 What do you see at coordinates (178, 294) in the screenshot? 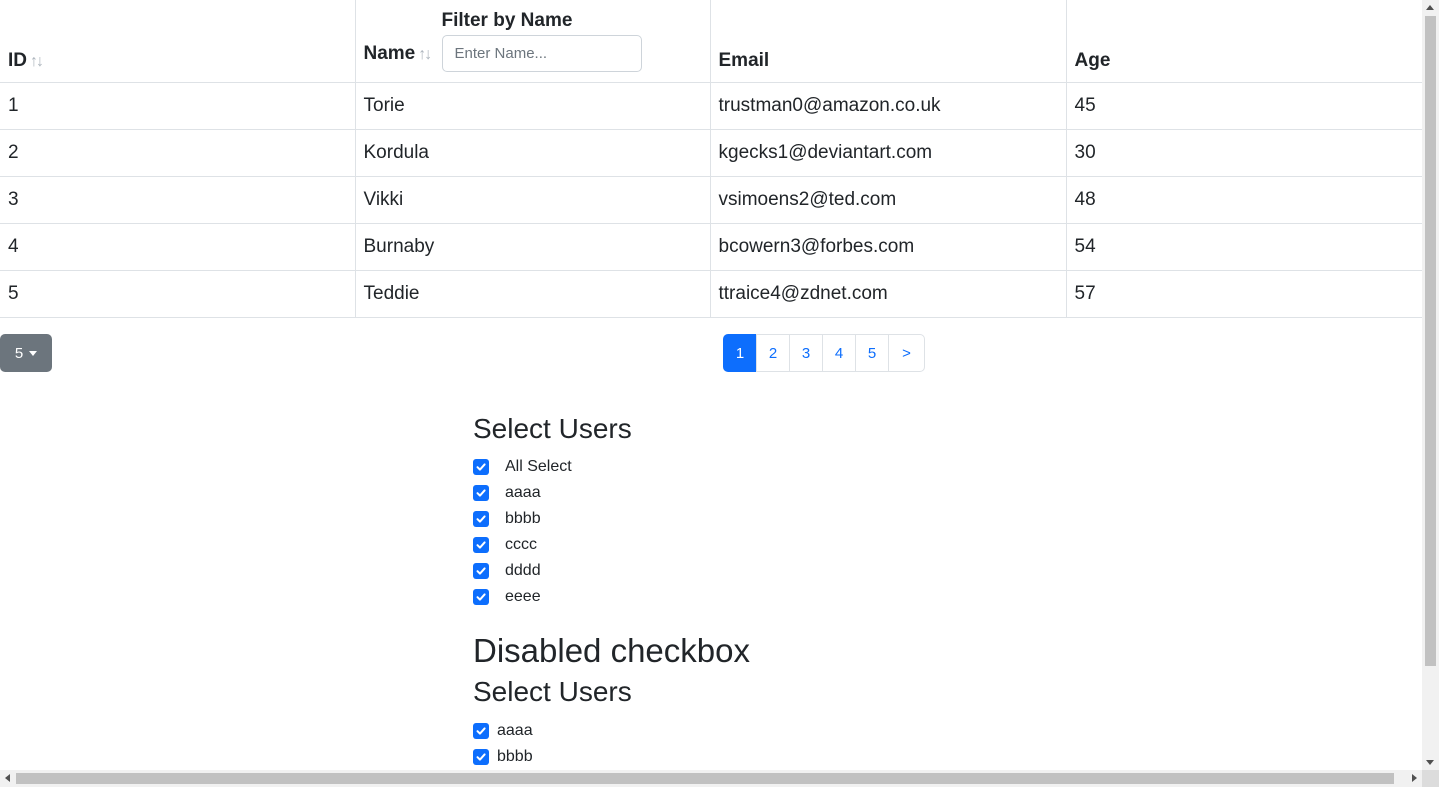
I see `cell-id: 5` at bounding box center [178, 294].